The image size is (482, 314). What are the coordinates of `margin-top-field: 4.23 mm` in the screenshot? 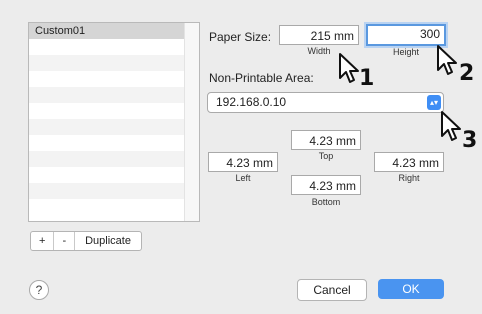 It's located at (326, 140).